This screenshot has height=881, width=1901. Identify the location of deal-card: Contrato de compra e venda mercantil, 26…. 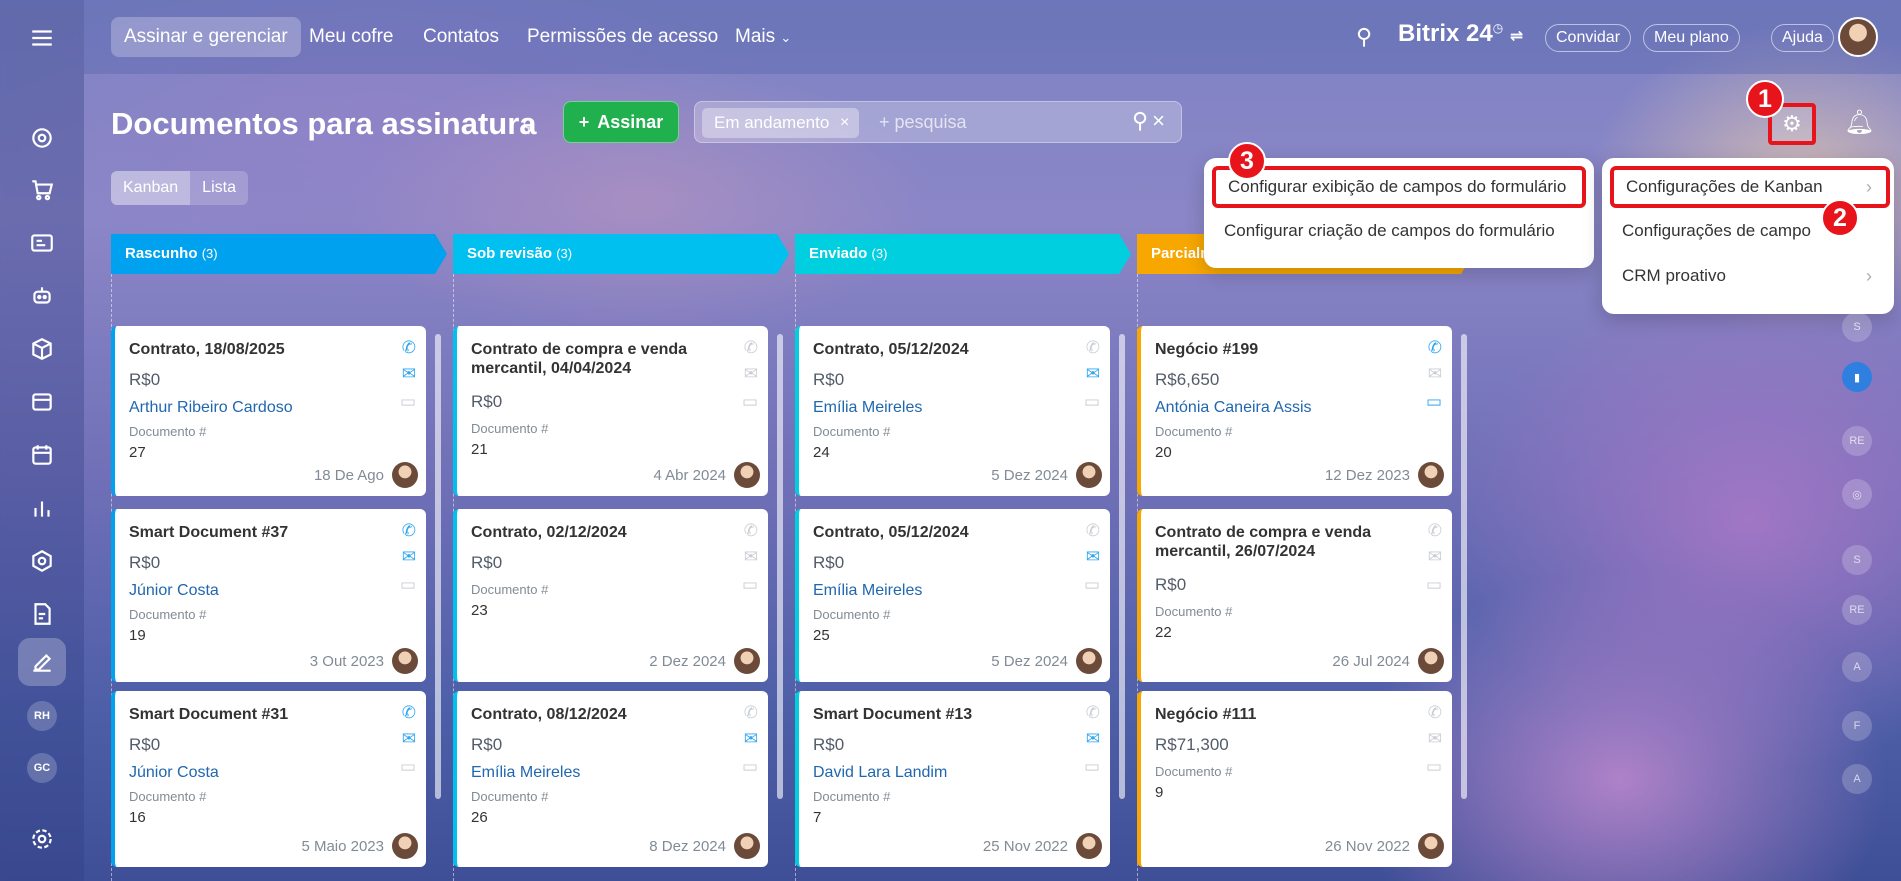
(1294, 595).